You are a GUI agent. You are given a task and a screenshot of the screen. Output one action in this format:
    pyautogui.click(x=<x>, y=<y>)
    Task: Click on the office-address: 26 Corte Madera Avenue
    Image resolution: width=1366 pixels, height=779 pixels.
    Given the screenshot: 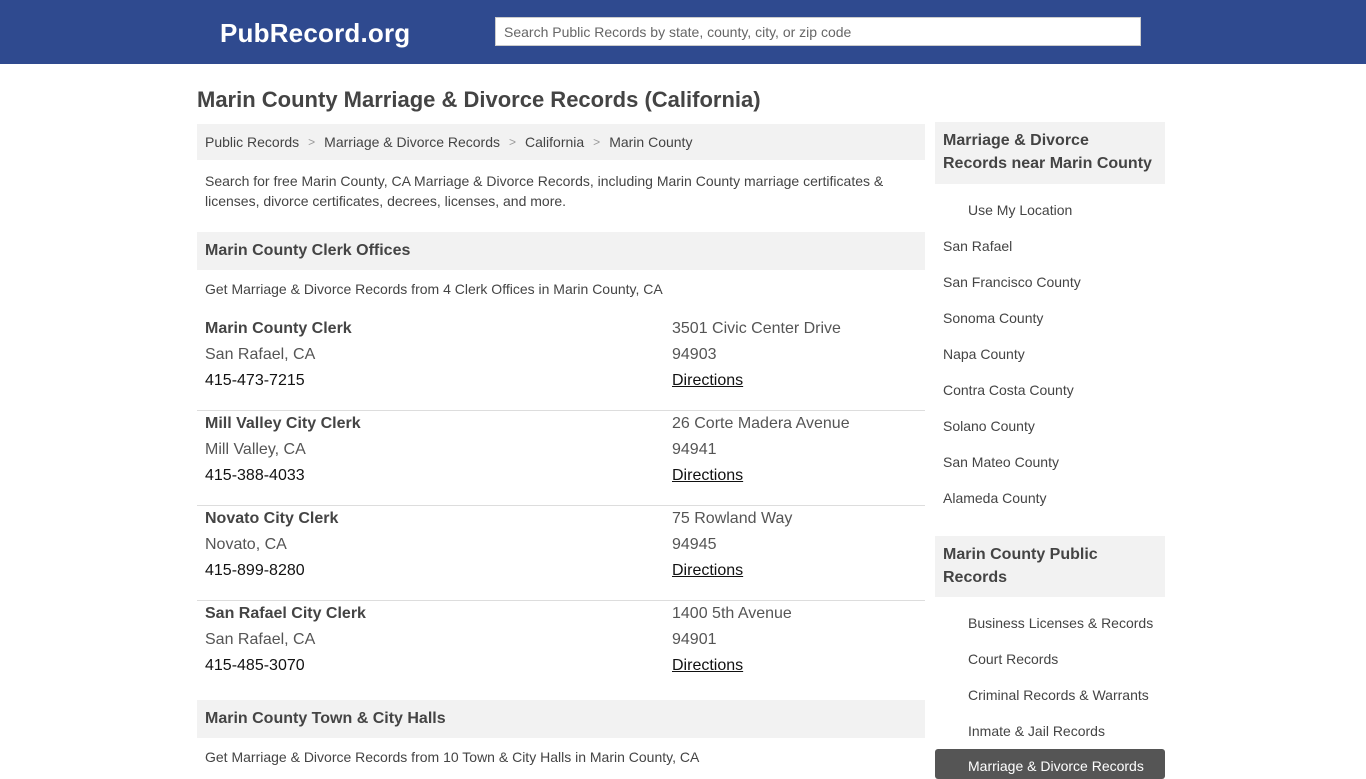 What is the action you would take?
    pyautogui.click(x=761, y=423)
    